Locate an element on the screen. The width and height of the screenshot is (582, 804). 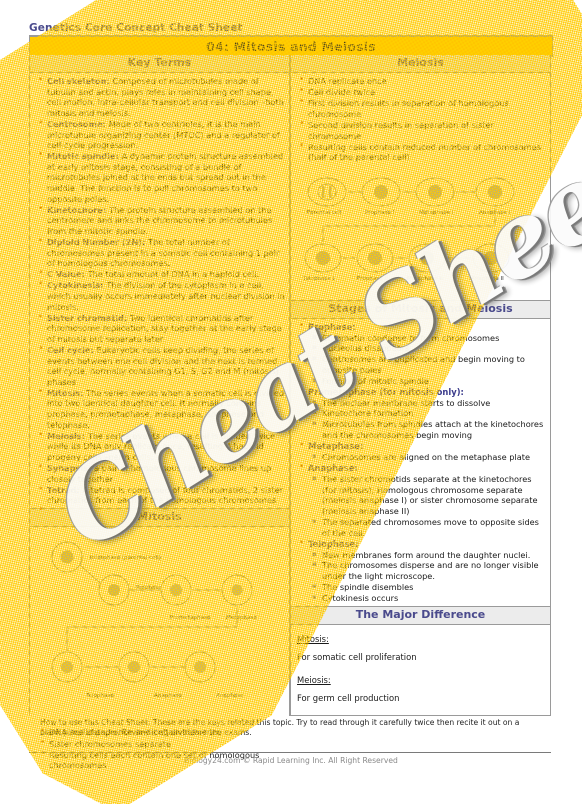
stage-name: Prophase: is located at coordinates (332, 326).